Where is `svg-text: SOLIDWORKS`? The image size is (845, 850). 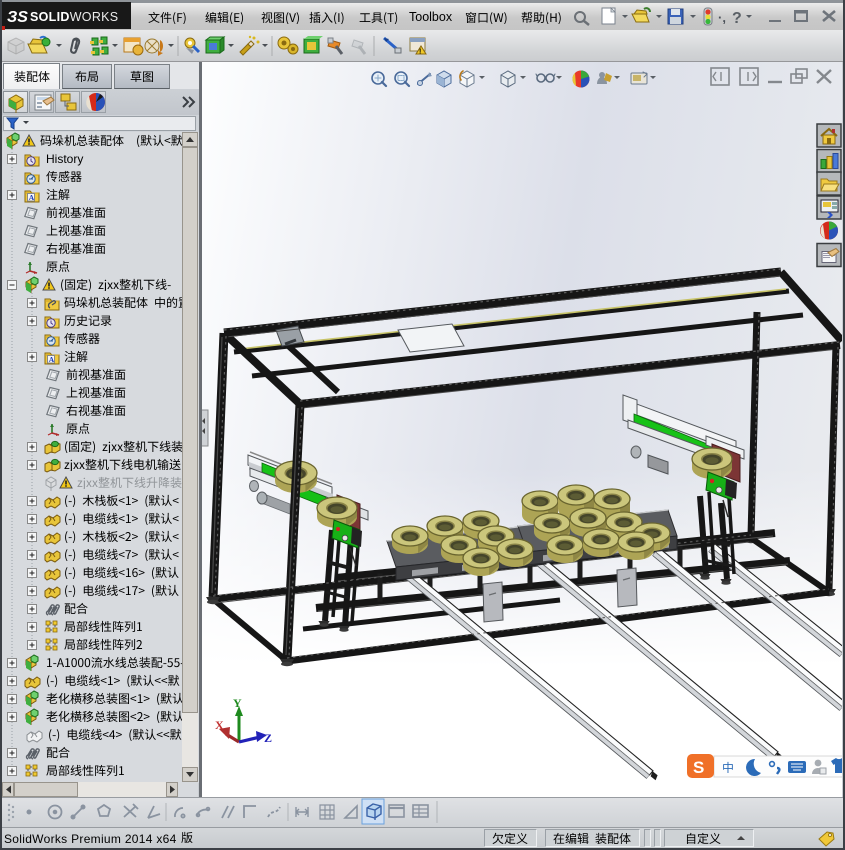
svg-text: SOLIDWORKS is located at coordinates (74, 17).